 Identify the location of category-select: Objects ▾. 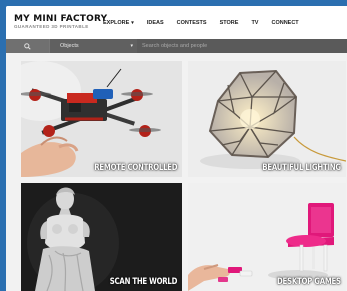
(93, 46).